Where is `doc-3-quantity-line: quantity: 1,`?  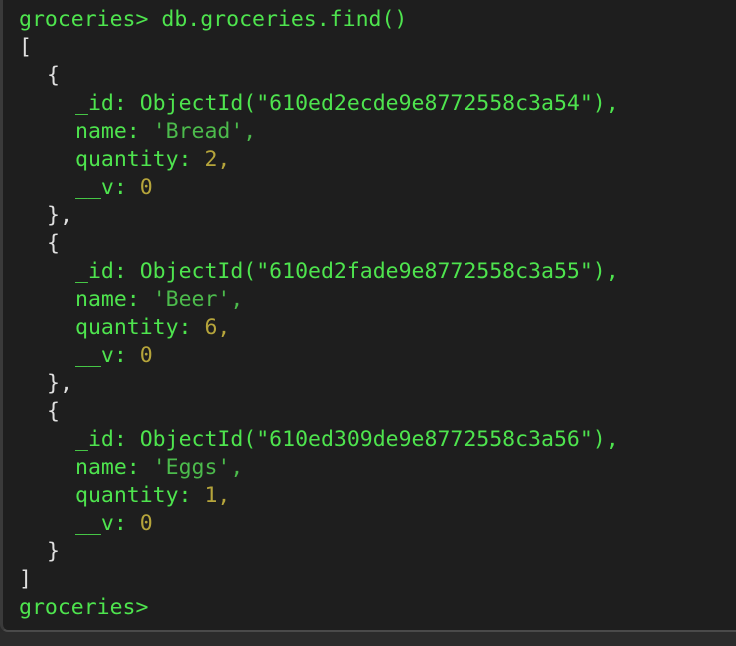 doc-3-quantity-line: quantity: 1, is located at coordinates (153, 495).